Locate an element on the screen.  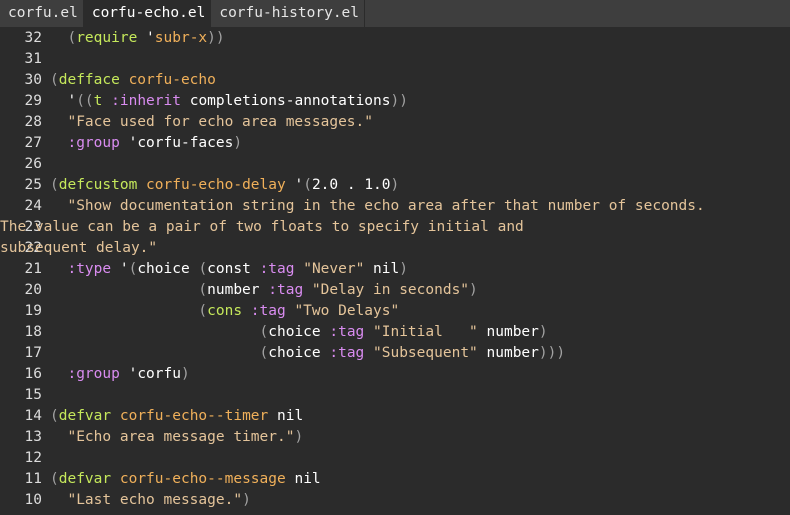
code-text: "Face used for echo area messages." is located at coordinates (211, 122).